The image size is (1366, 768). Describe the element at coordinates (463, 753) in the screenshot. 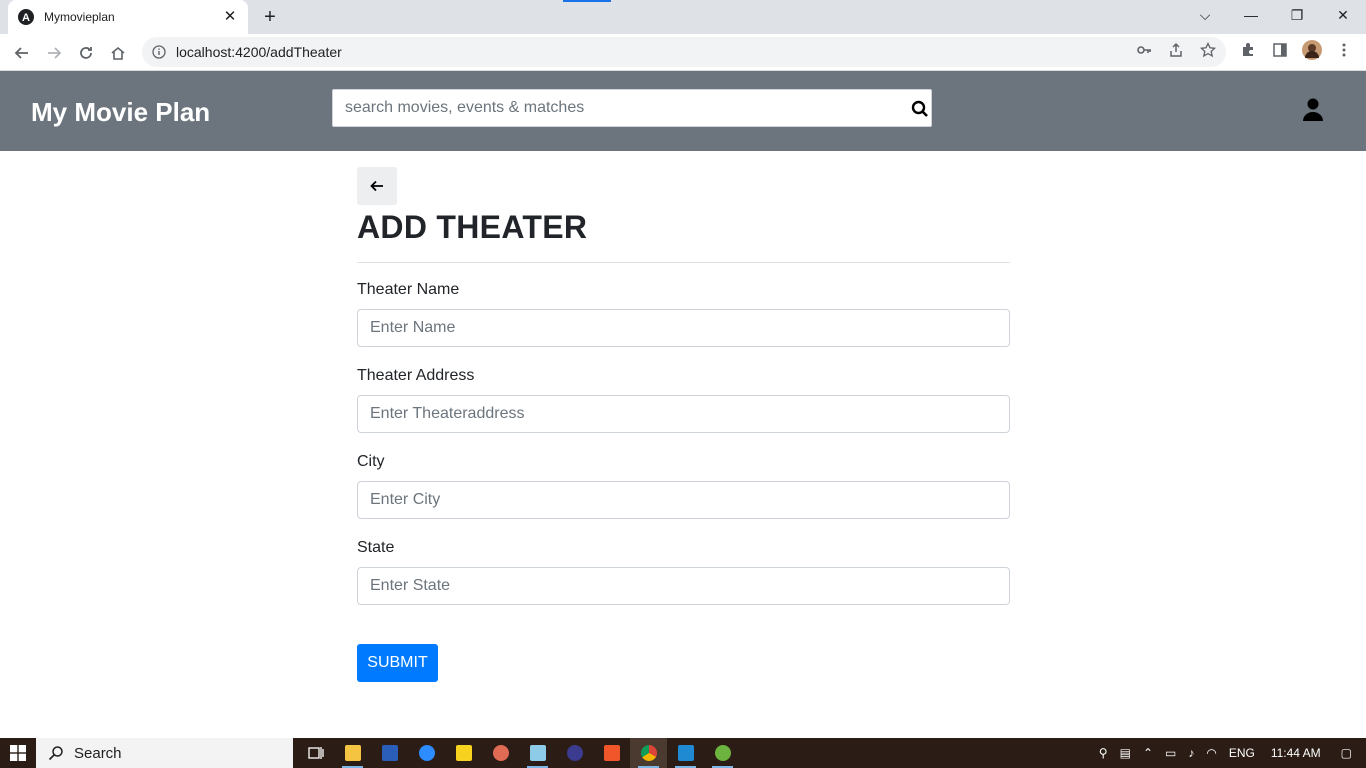

I see `sticky-notes-icon` at that location.